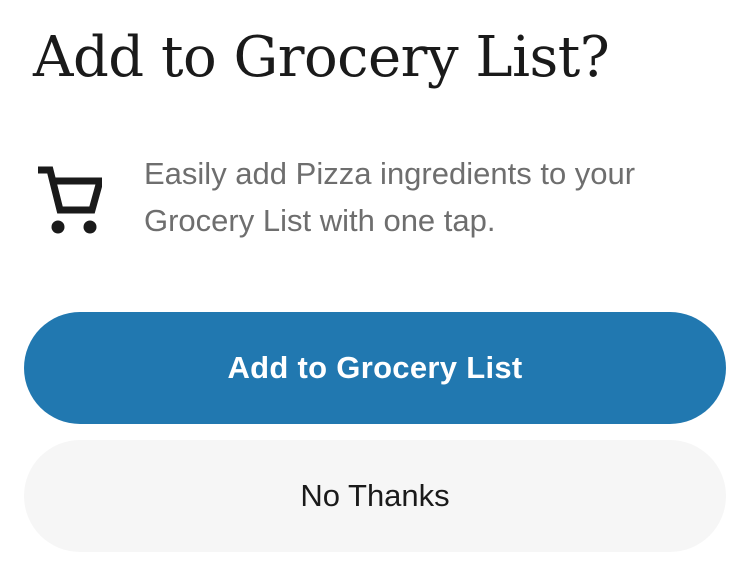  What do you see at coordinates (70, 199) in the screenshot?
I see `shopping-cart-icon` at bounding box center [70, 199].